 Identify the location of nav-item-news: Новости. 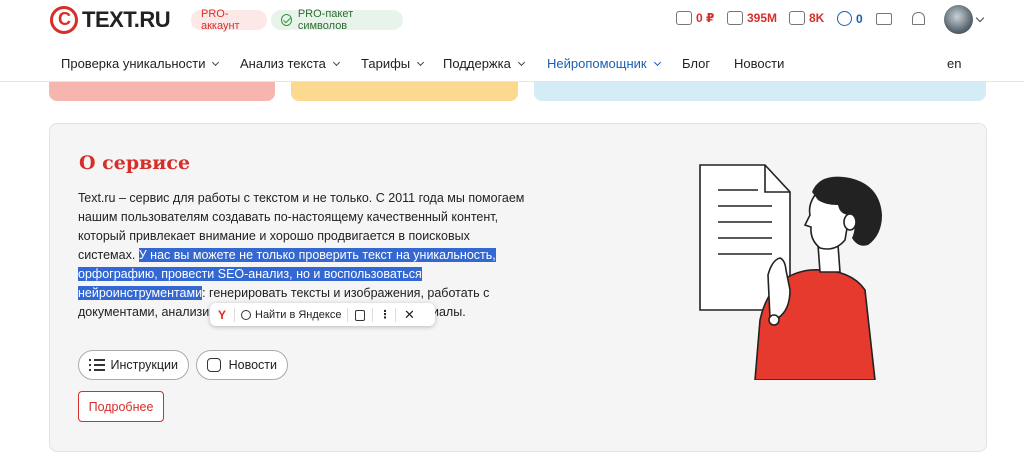
(759, 63).